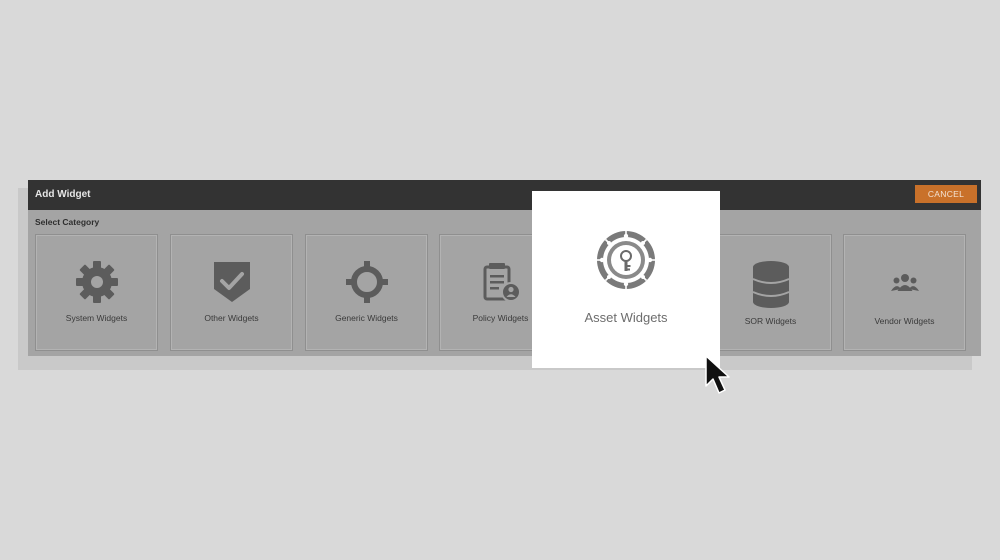 Image resolution: width=1000 pixels, height=560 pixels. What do you see at coordinates (366, 282) in the screenshot?
I see `crosshair-icon` at bounding box center [366, 282].